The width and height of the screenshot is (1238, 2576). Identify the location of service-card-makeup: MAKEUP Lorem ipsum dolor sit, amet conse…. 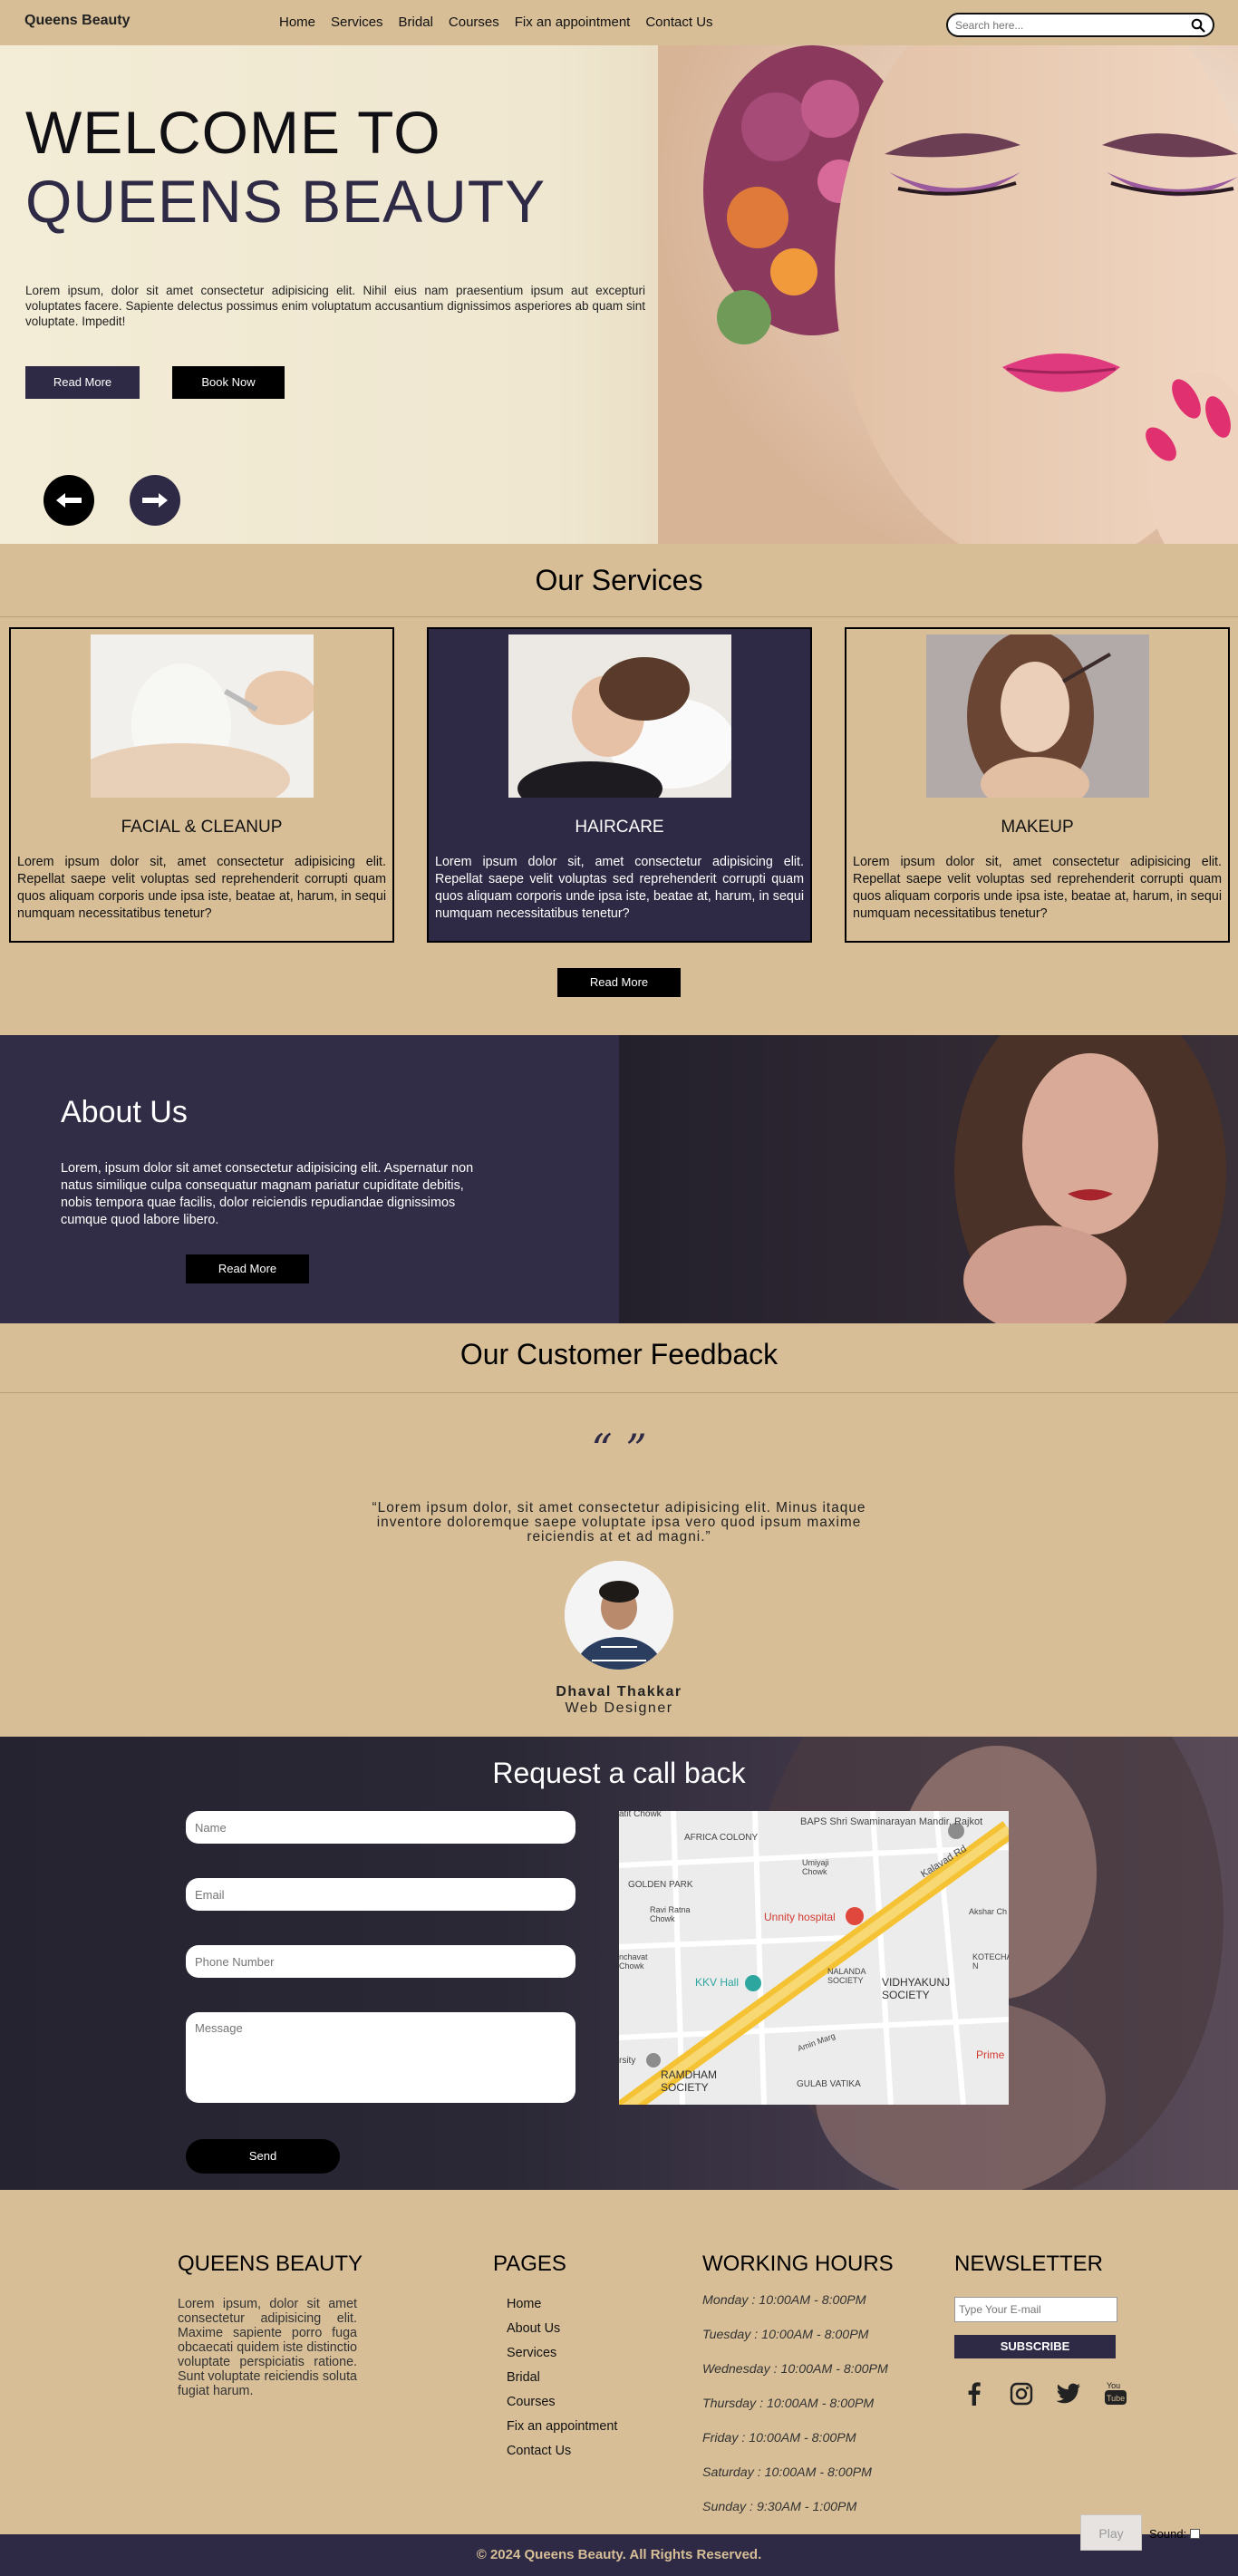
(1037, 785).